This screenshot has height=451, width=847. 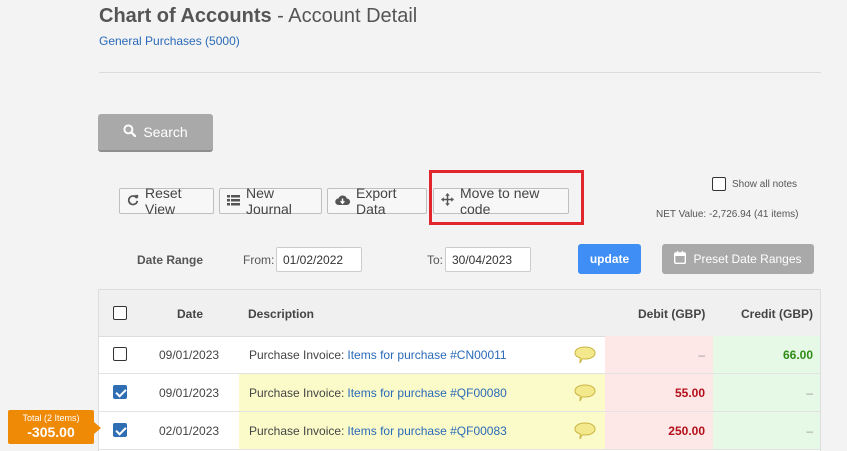 What do you see at coordinates (51, 432) in the screenshot?
I see `selection-total-value: -305.00` at bounding box center [51, 432].